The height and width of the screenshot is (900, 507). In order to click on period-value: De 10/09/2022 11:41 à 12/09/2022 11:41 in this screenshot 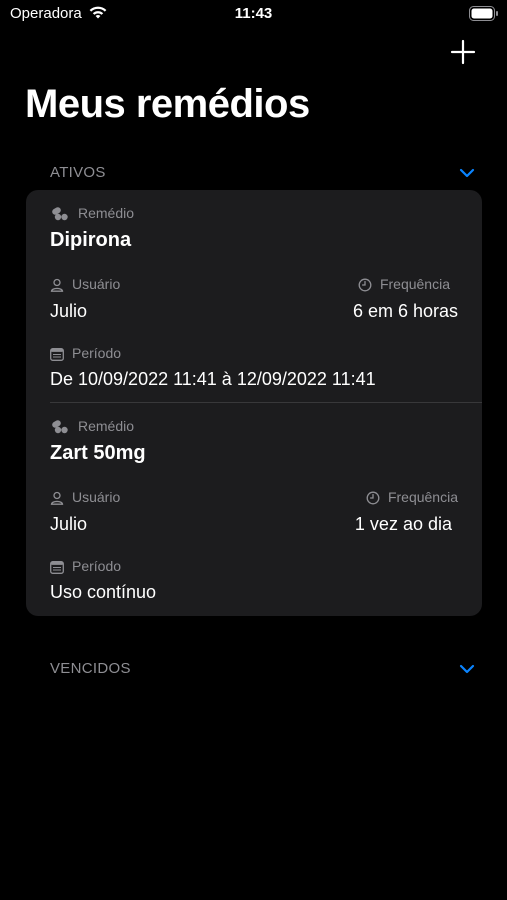, I will do `click(213, 379)`.